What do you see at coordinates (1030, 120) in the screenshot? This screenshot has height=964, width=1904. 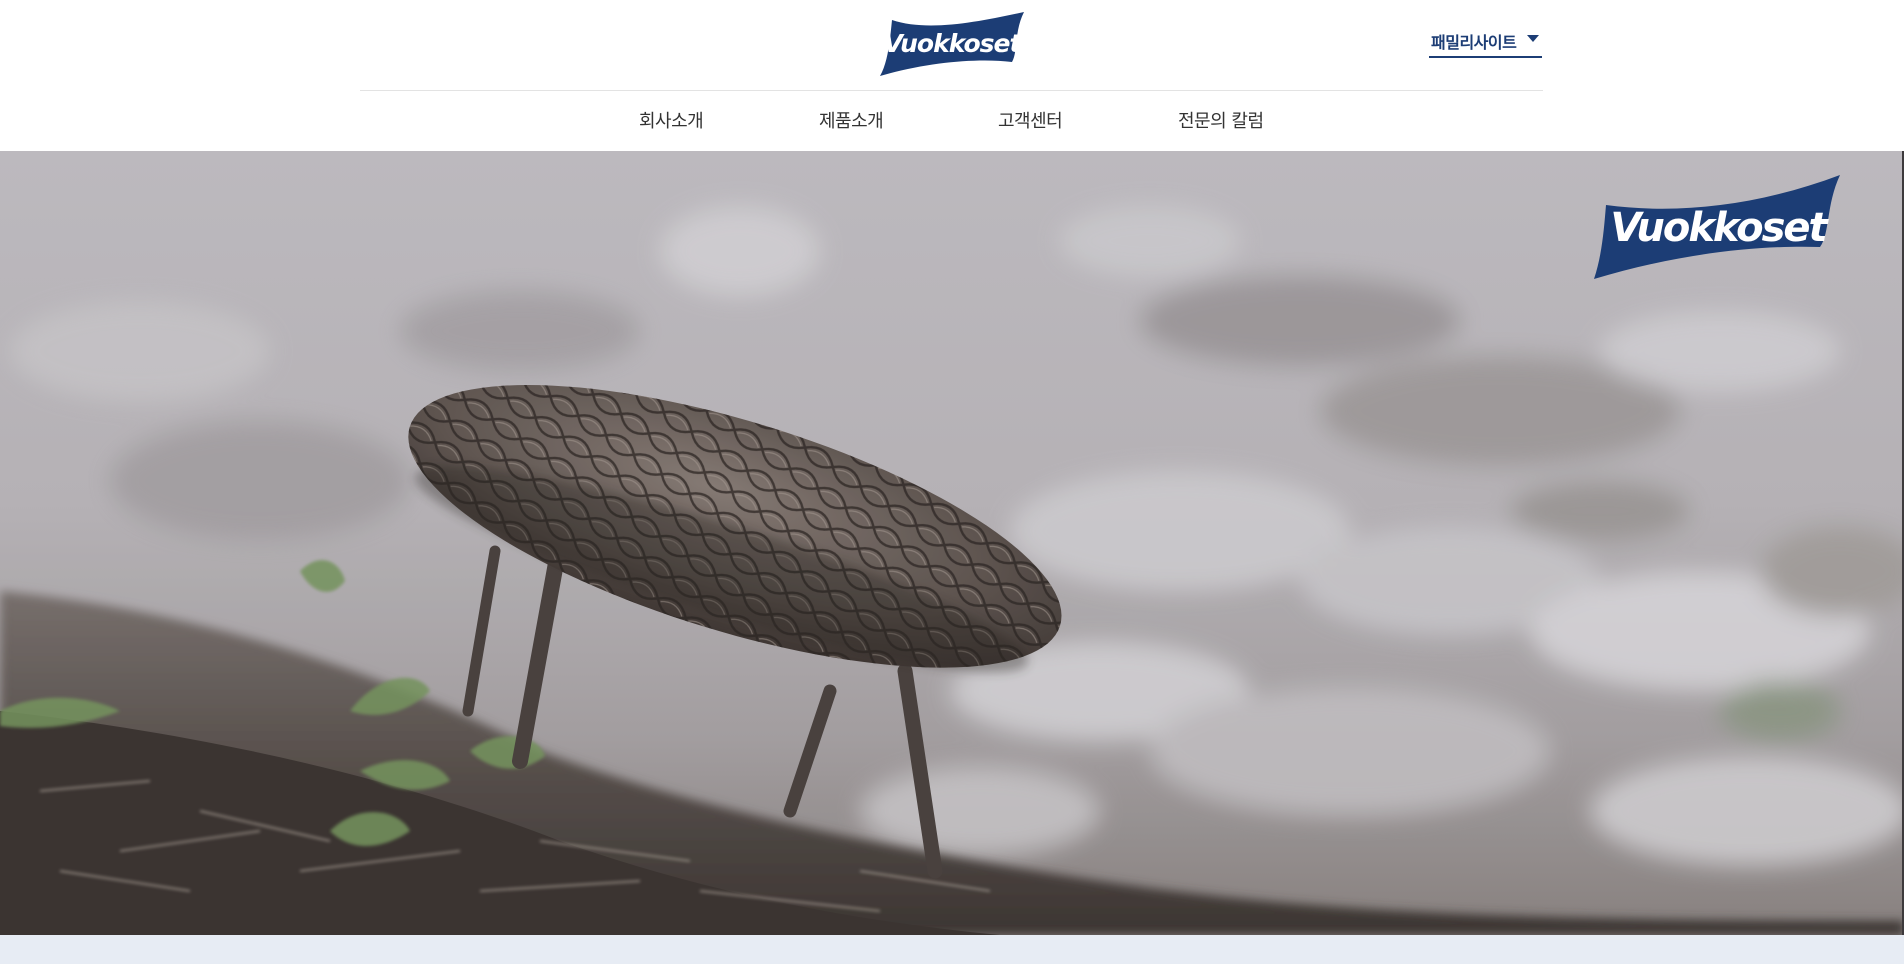 I see `nav-item-customer-center: 고객센터` at bounding box center [1030, 120].